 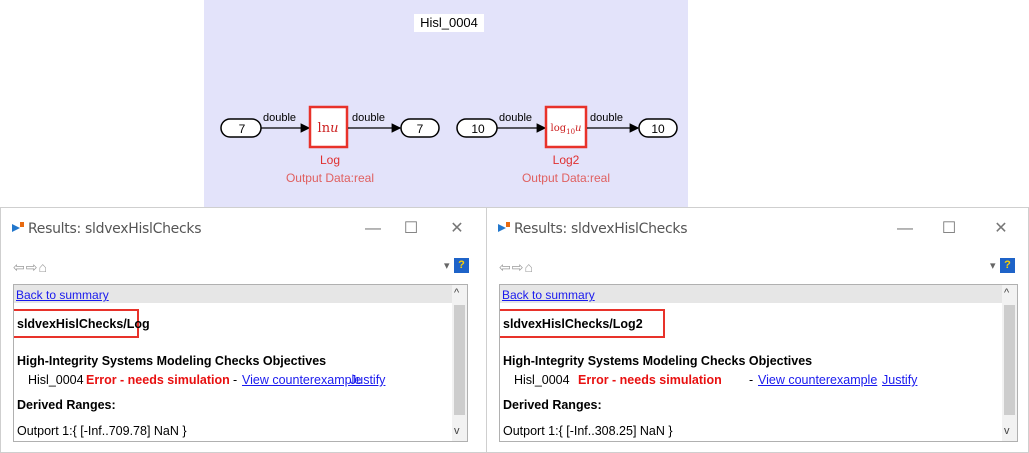 I want to click on outport-block-2: 10, so click(x=658, y=128).